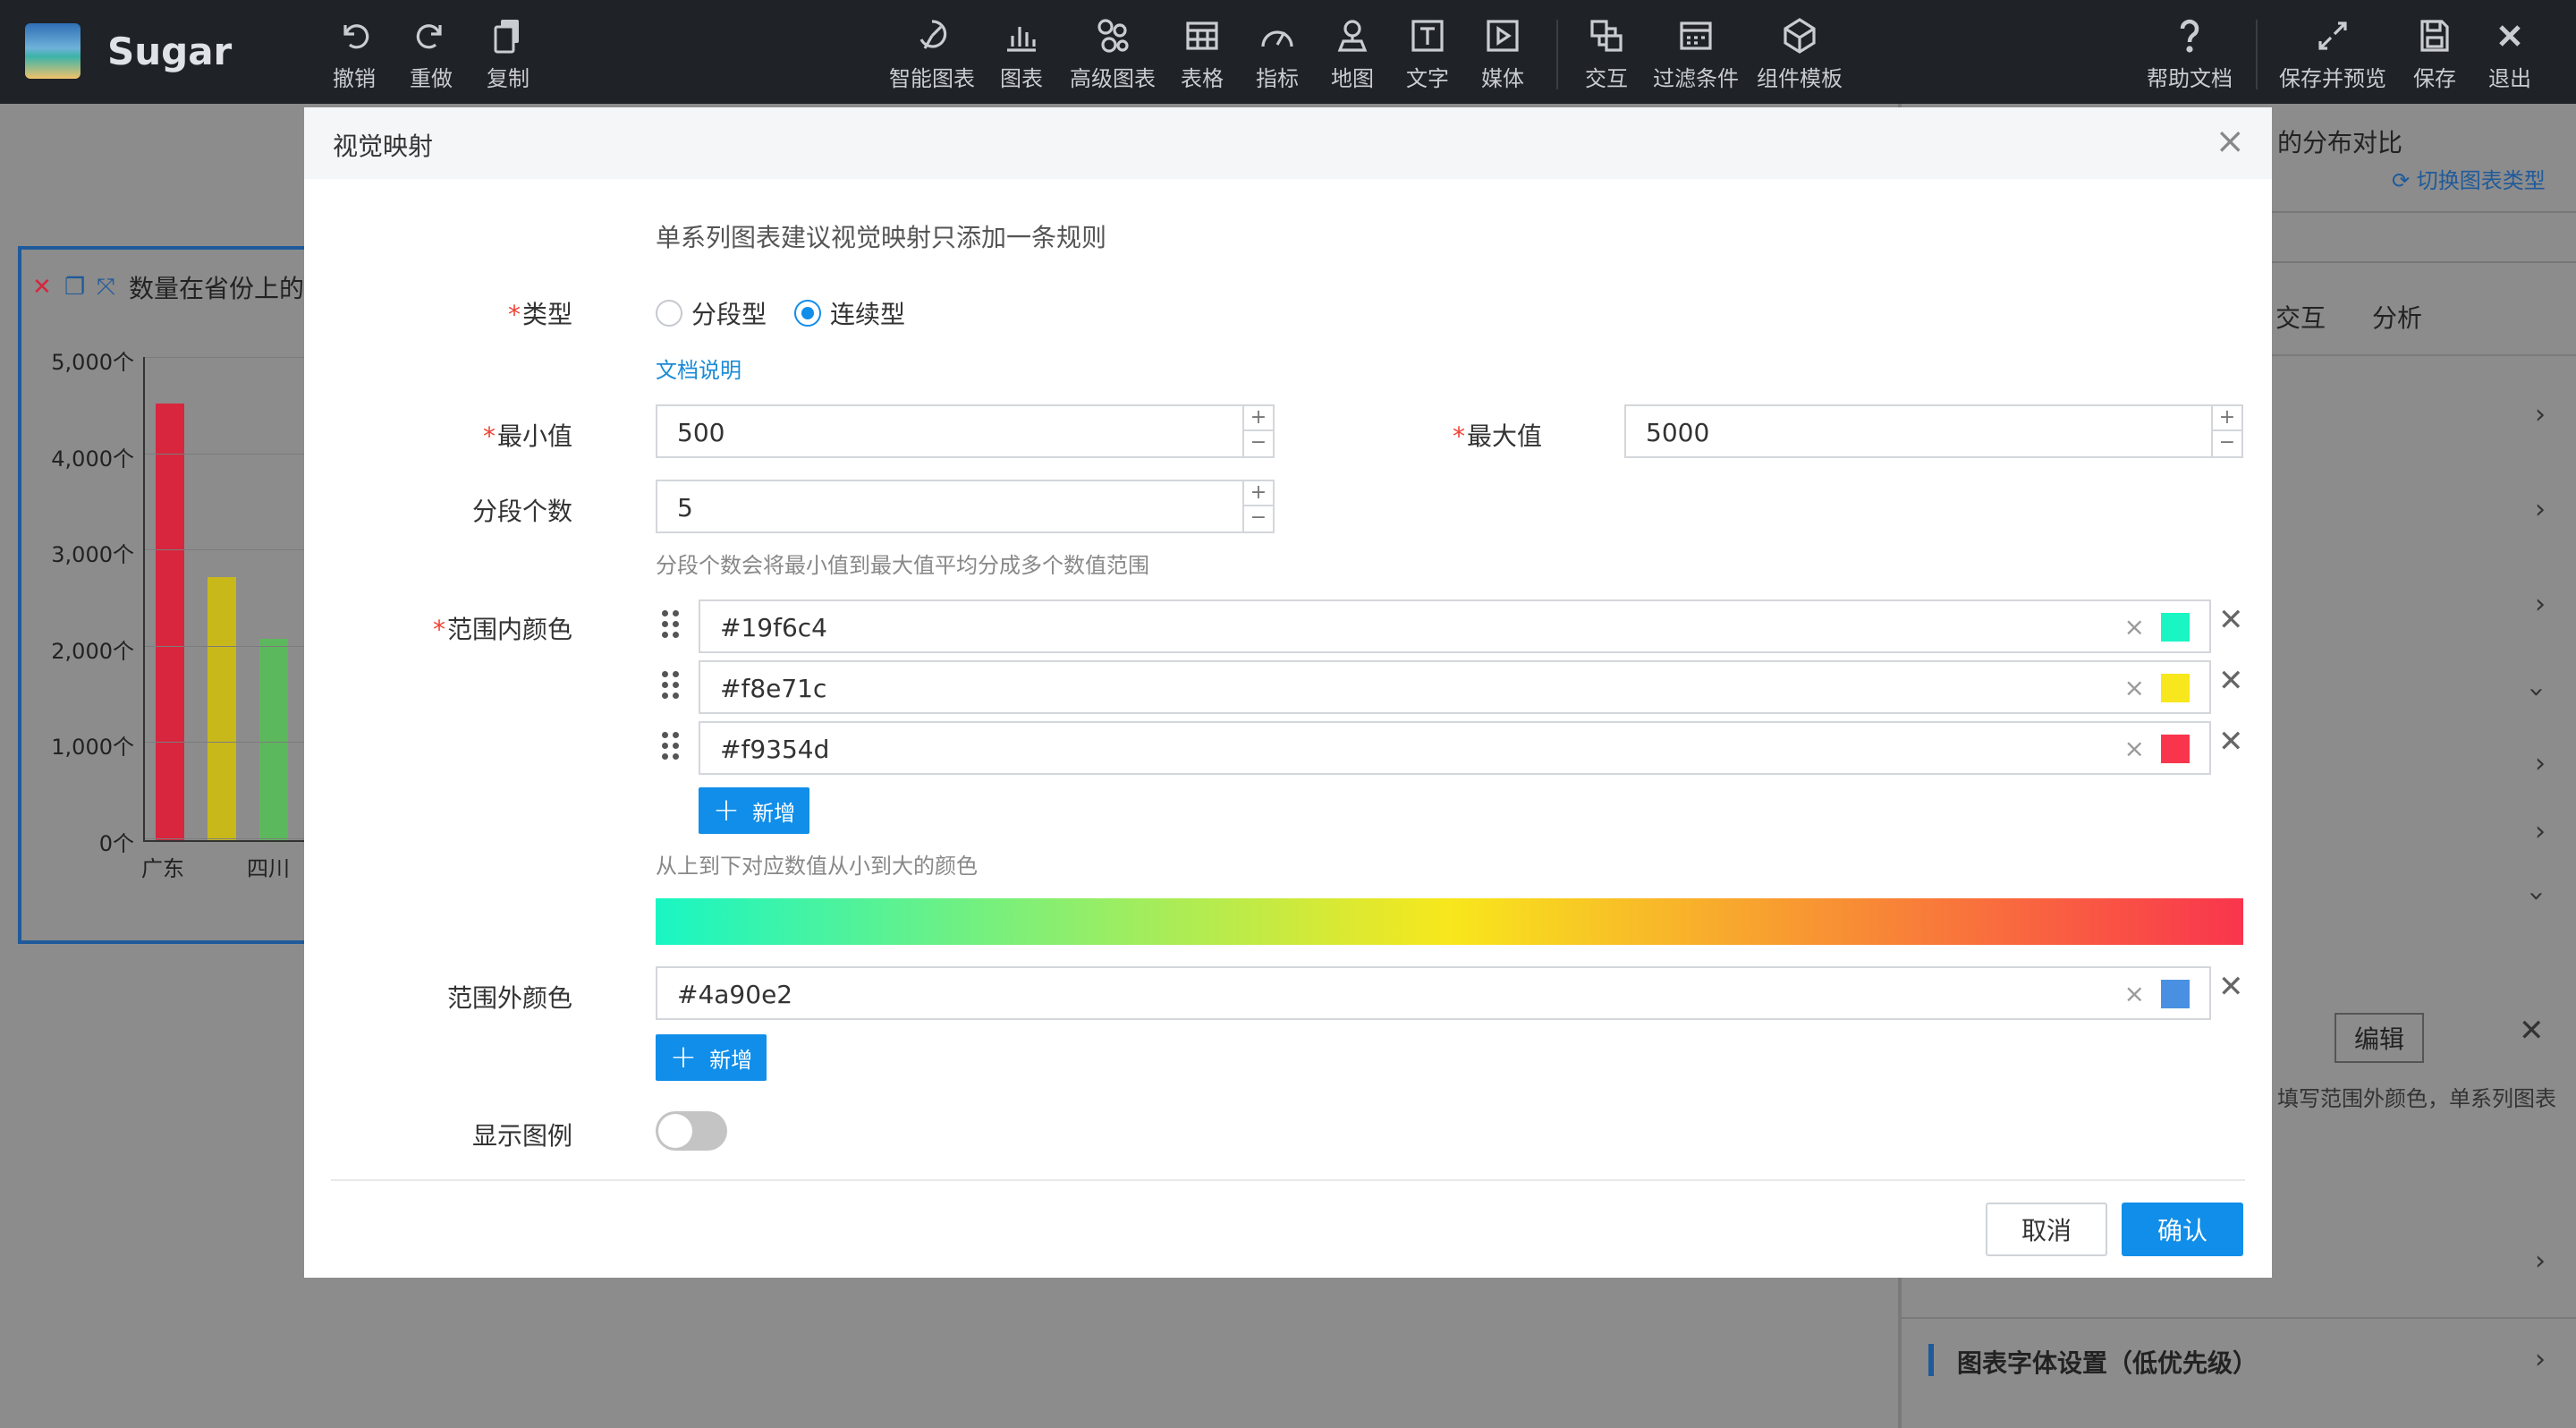 The width and height of the screenshot is (2576, 1428). Describe the element at coordinates (965, 507) in the screenshot. I see `segment-count-input: 5 + −` at that location.